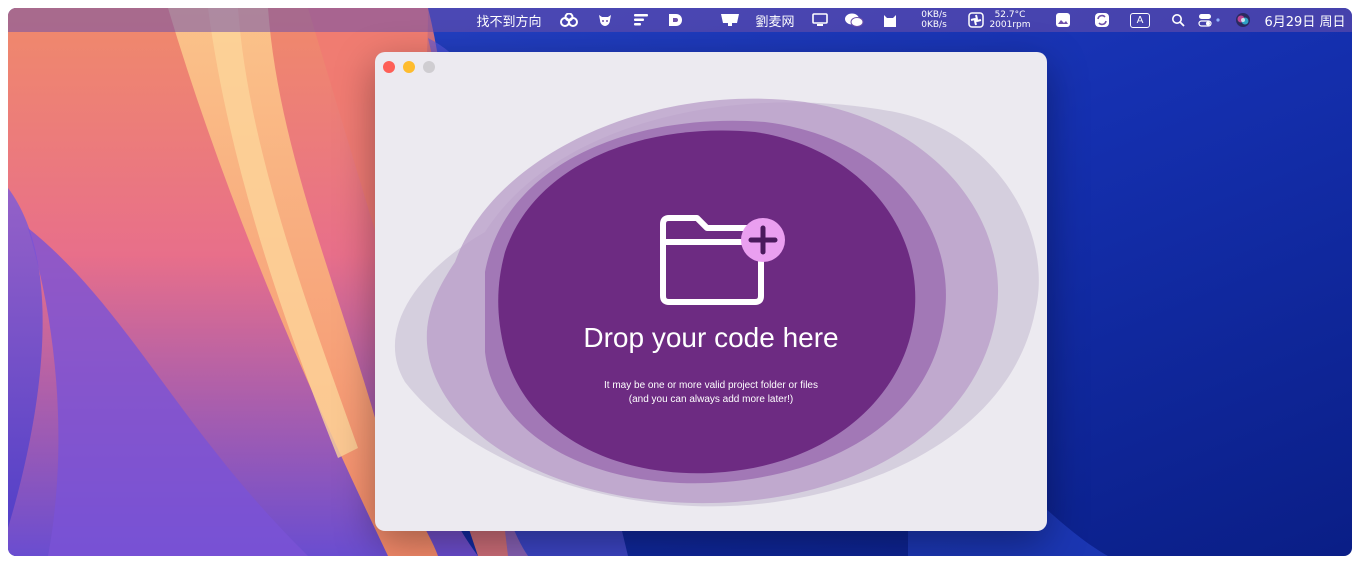 The height and width of the screenshot is (564, 1360). Describe the element at coordinates (1210, 20) in the screenshot. I see `control-center-icon` at that location.